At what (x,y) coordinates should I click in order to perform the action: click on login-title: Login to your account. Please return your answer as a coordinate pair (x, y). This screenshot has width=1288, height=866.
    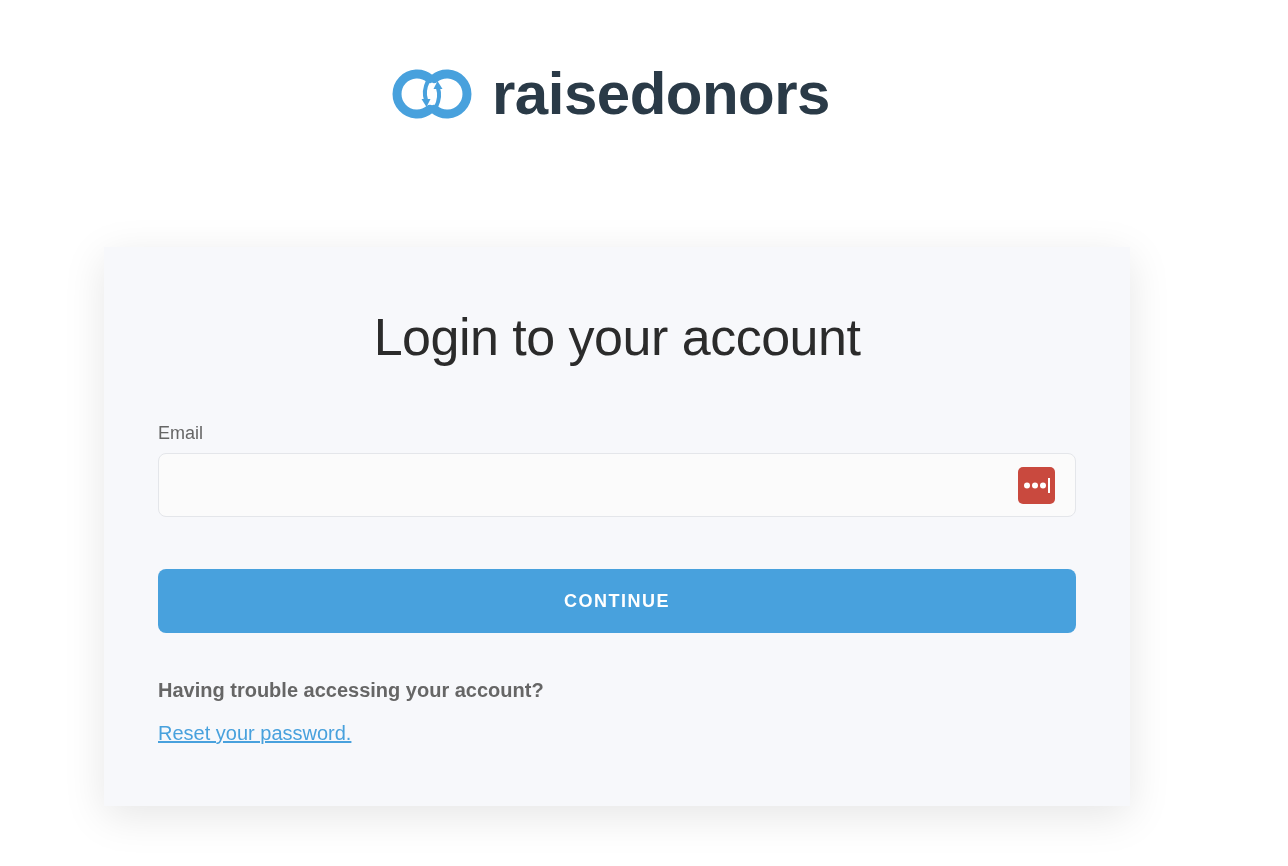
    Looking at the image, I should click on (617, 337).